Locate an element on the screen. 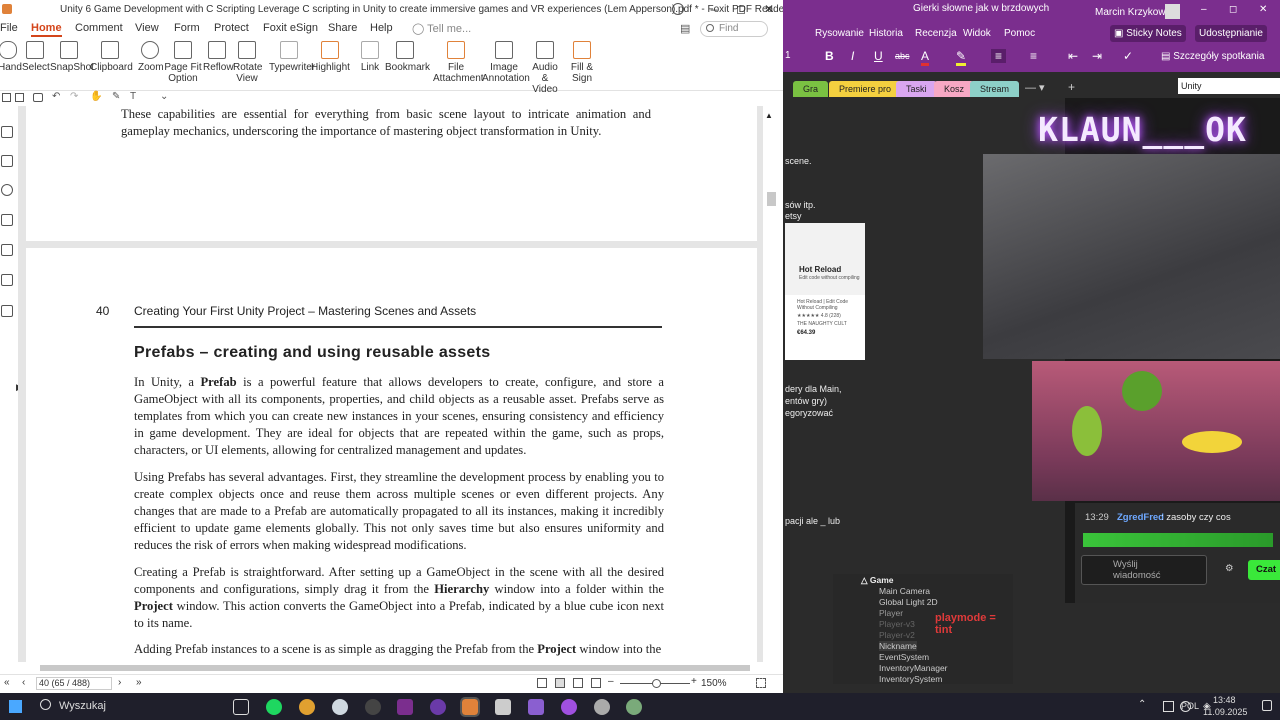  underline-button: U is located at coordinates (878, 56).